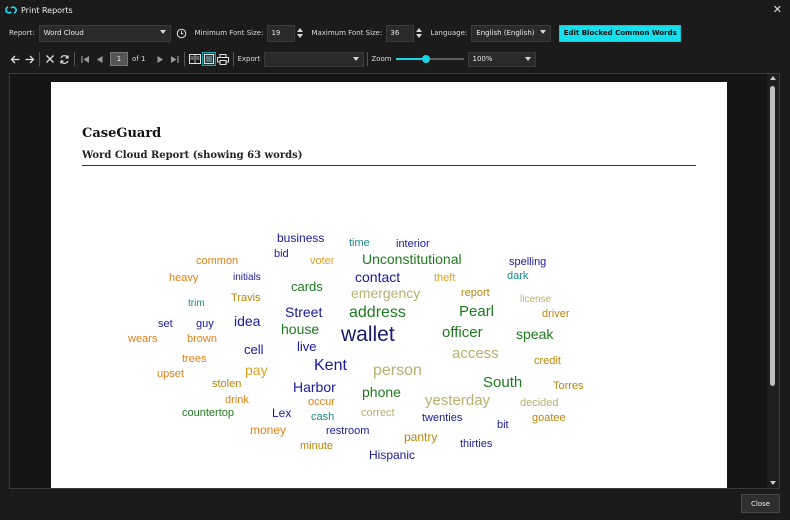  What do you see at coordinates (386, 293) in the screenshot?
I see `word-cloud-word: emergency` at bounding box center [386, 293].